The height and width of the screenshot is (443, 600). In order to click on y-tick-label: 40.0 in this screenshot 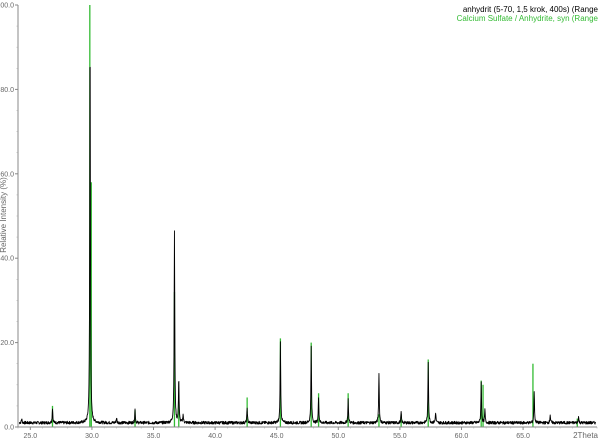, I will do `click(7, 259)`.